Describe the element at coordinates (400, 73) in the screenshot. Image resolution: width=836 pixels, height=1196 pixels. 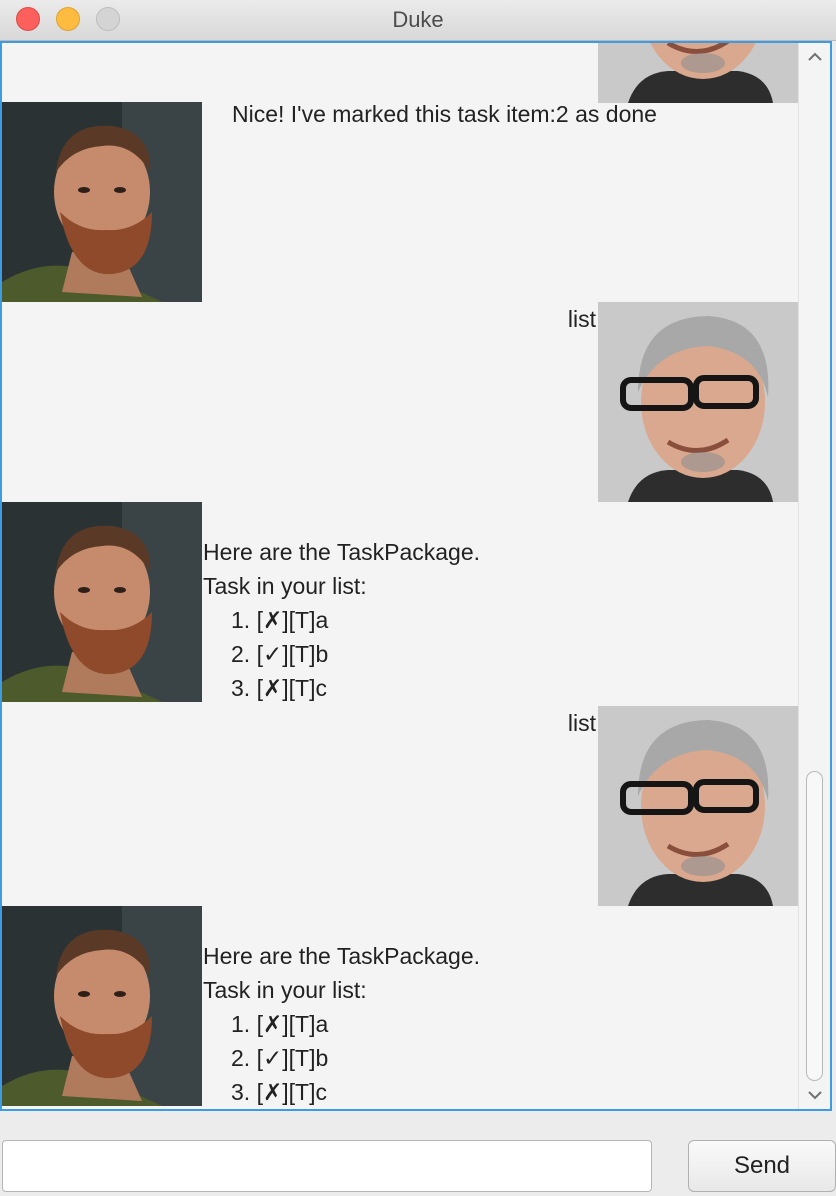
I see `dialog-row-user-previous` at that location.